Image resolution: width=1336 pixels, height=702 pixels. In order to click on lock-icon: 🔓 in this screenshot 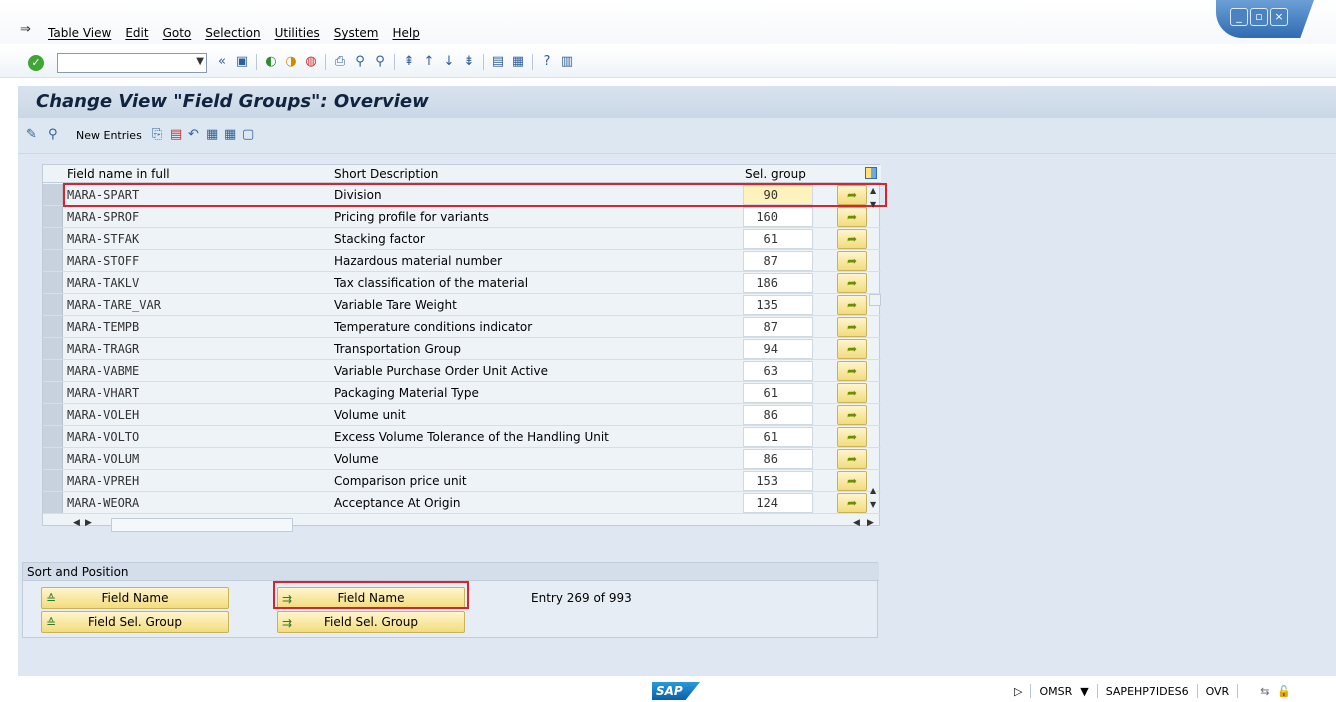, I will do `click(1284, 691)`.